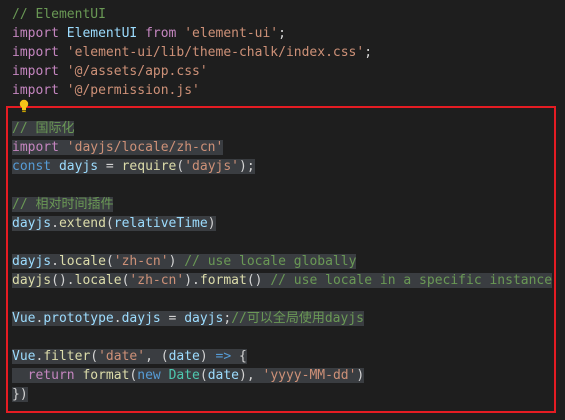 Image resolution: width=565 pixels, height=420 pixels. I want to click on code-token: 'dayjs/locale/zh-cn', so click(145, 147).